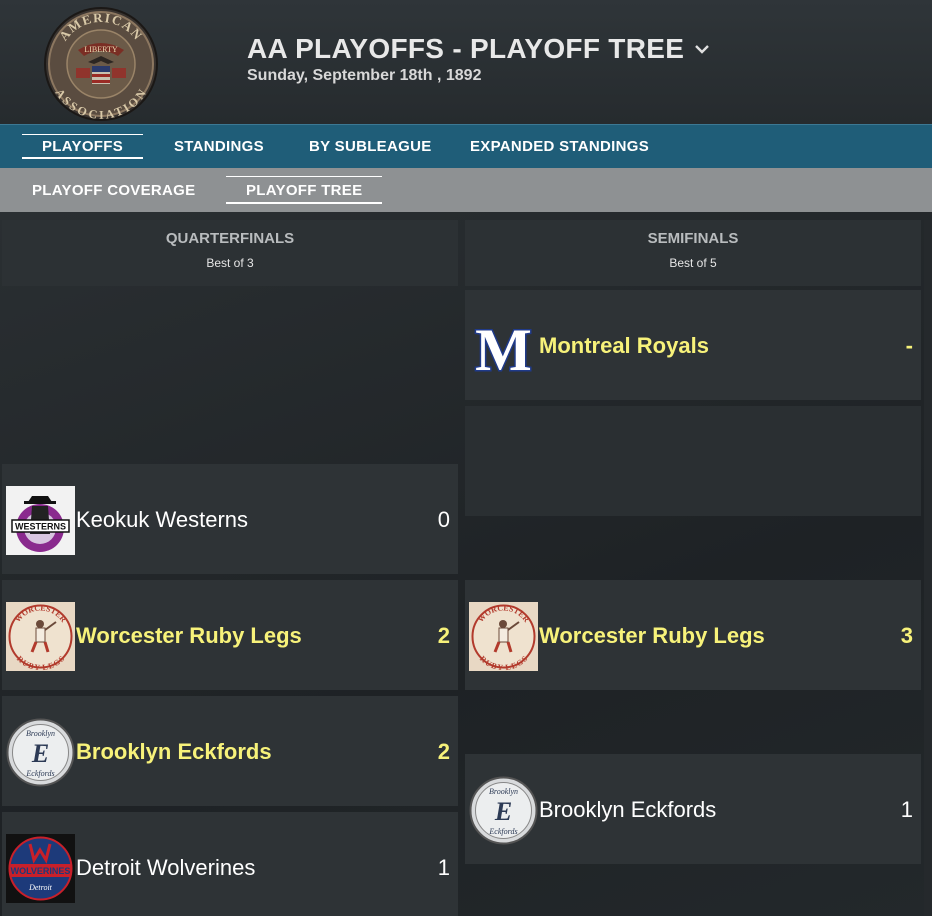 The image size is (932, 916). Describe the element at coordinates (230, 238) in the screenshot. I see `round-name: QUARTERFINALS` at that location.